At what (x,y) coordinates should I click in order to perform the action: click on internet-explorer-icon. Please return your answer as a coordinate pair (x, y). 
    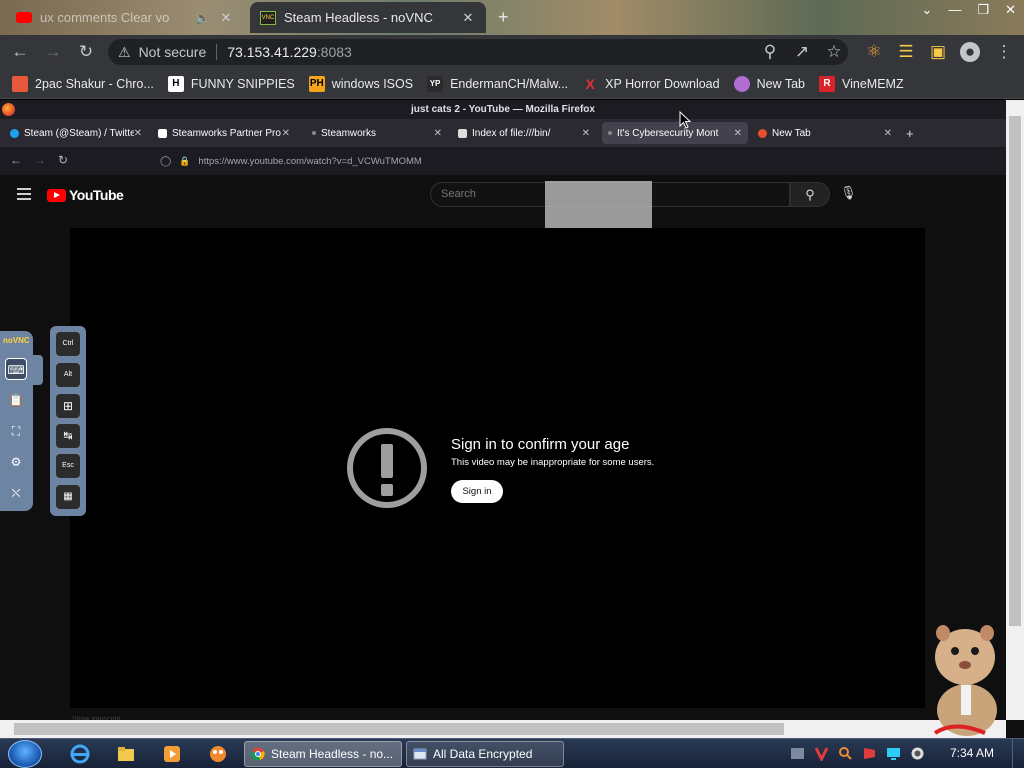
    Looking at the image, I should click on (80, 754).